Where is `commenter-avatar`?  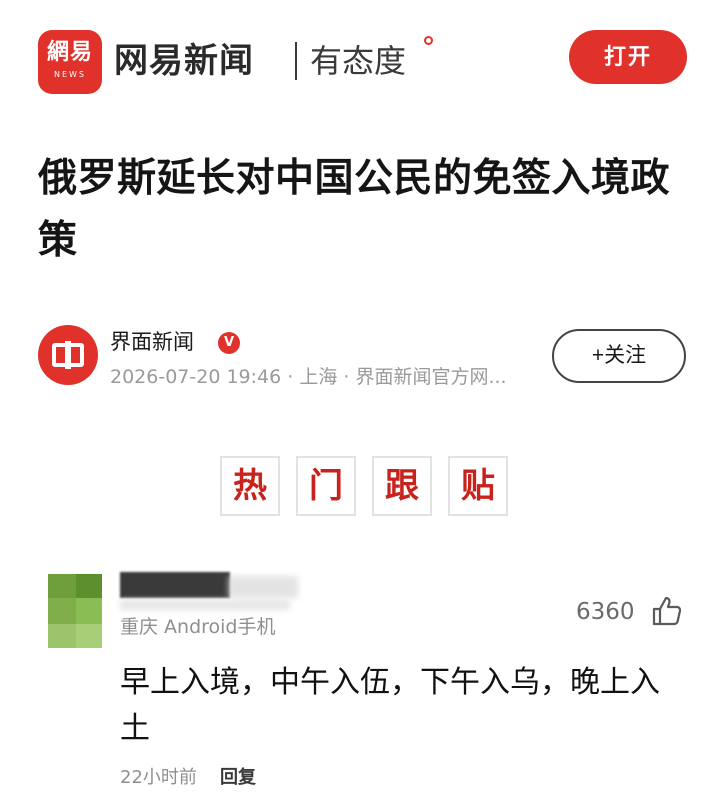
commenter-avatar is located at coordinates (75, 611).